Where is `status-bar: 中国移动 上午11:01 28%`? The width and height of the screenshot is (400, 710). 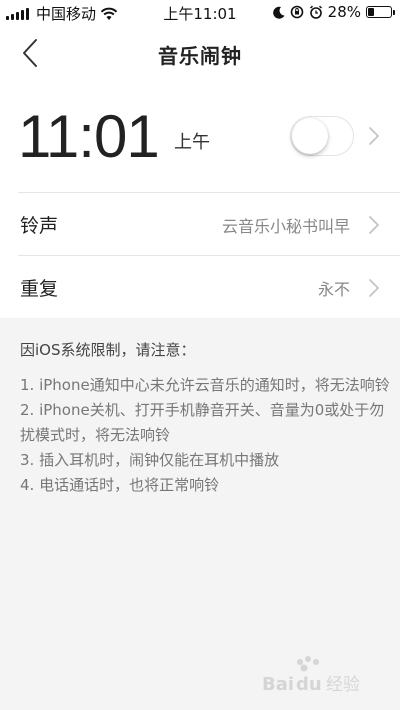
status-bar: 中国移动 上午11:01 28% is located at coordinates (200, 12).